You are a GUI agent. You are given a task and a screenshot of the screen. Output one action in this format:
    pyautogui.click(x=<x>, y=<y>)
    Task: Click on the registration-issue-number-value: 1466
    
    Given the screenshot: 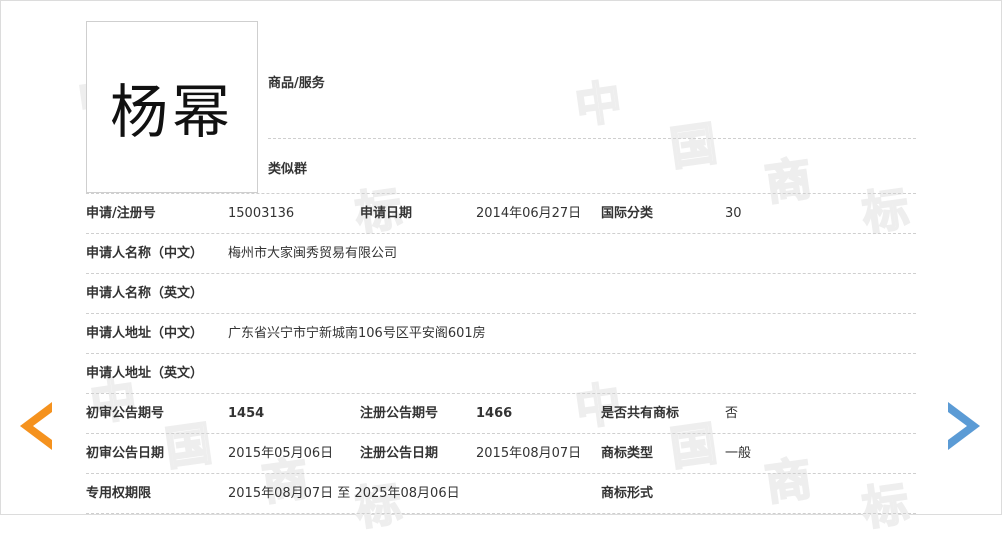 What is the action you would take?
    pyautogui.click(x=494, y=413)
    